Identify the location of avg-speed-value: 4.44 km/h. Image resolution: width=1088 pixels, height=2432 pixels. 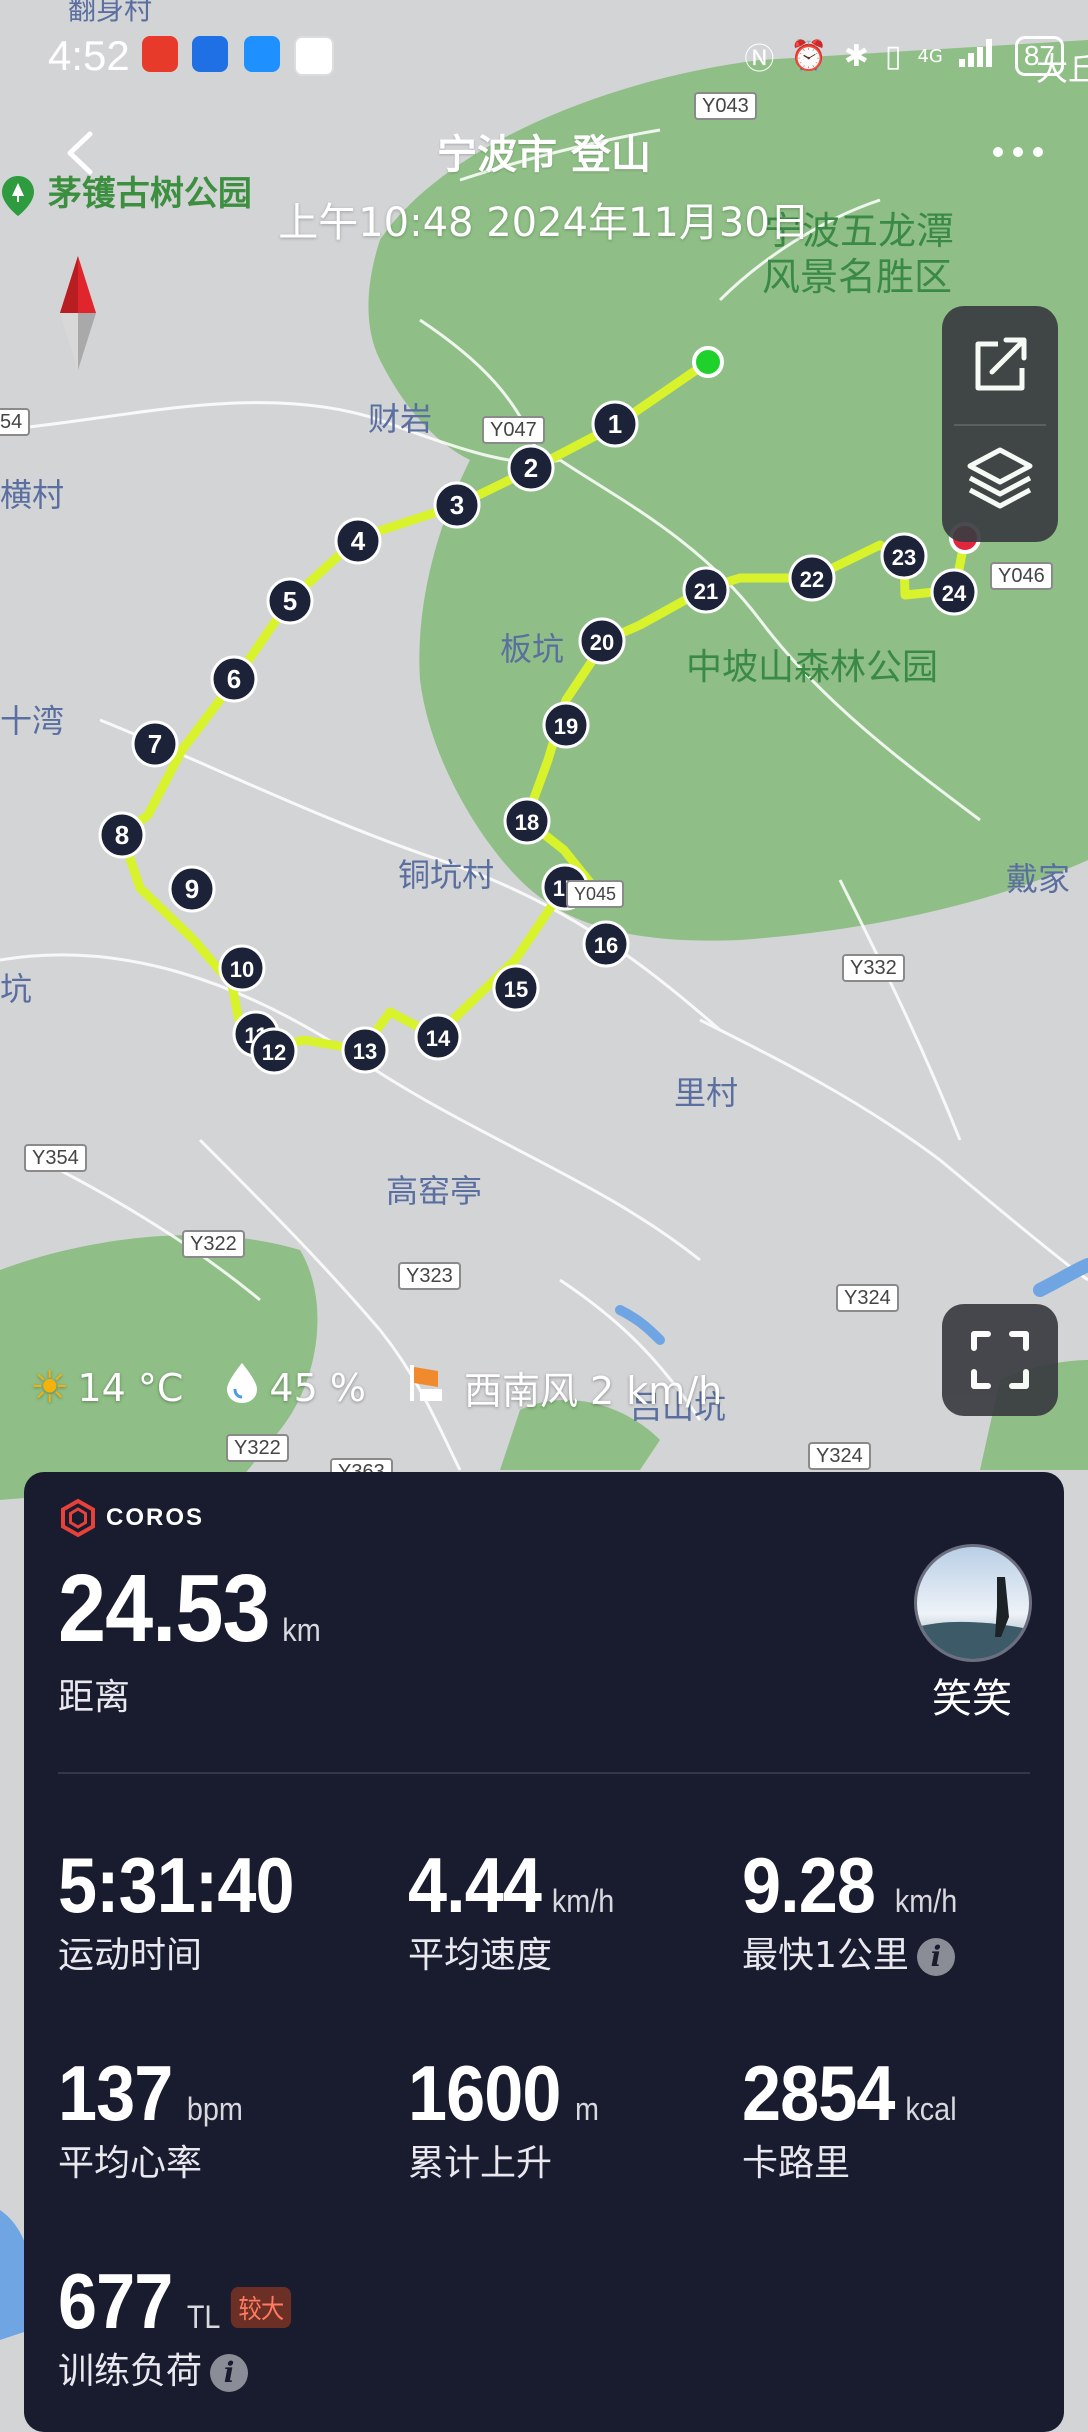
(511, 1885).